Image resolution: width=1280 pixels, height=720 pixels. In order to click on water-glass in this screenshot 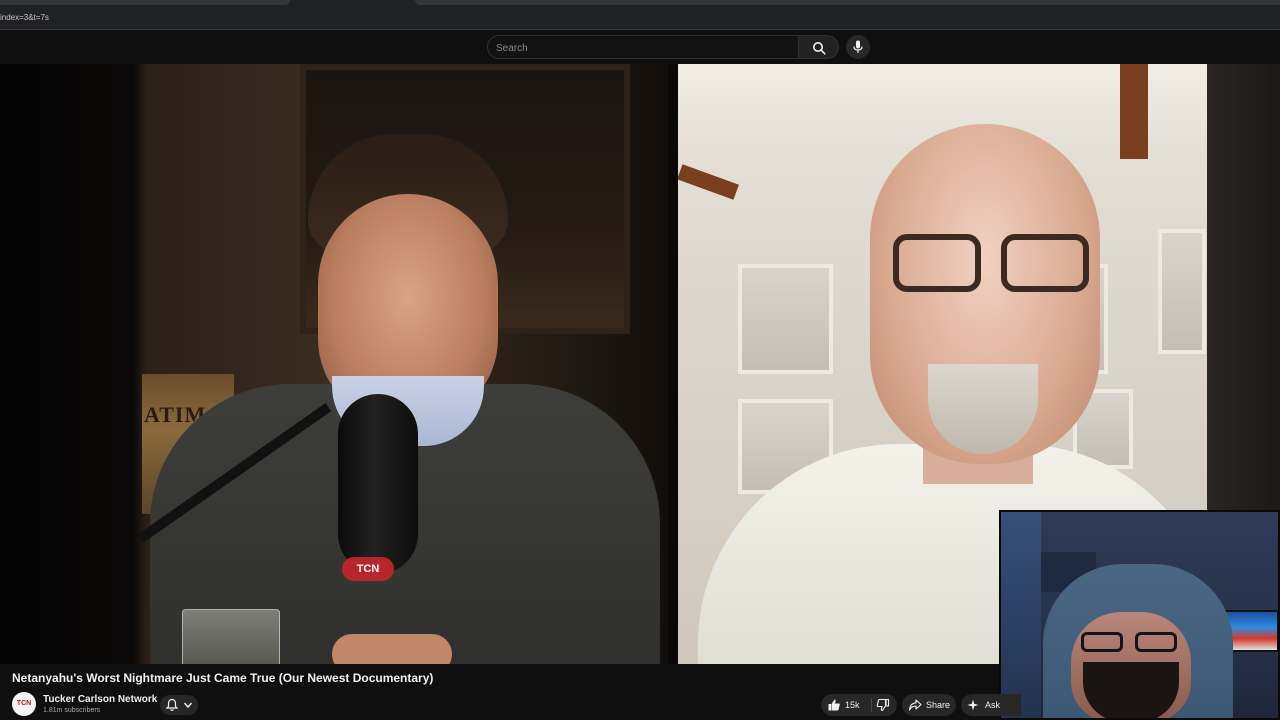, I will do `click(231, 636)`.